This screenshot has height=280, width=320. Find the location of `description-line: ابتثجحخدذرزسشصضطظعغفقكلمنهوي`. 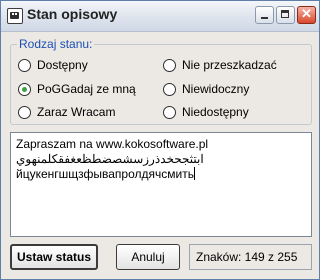

description-line: ابتثجحخدذرزسشصضطظعغفقكلمنهوي is located at coordinates (110, 159).